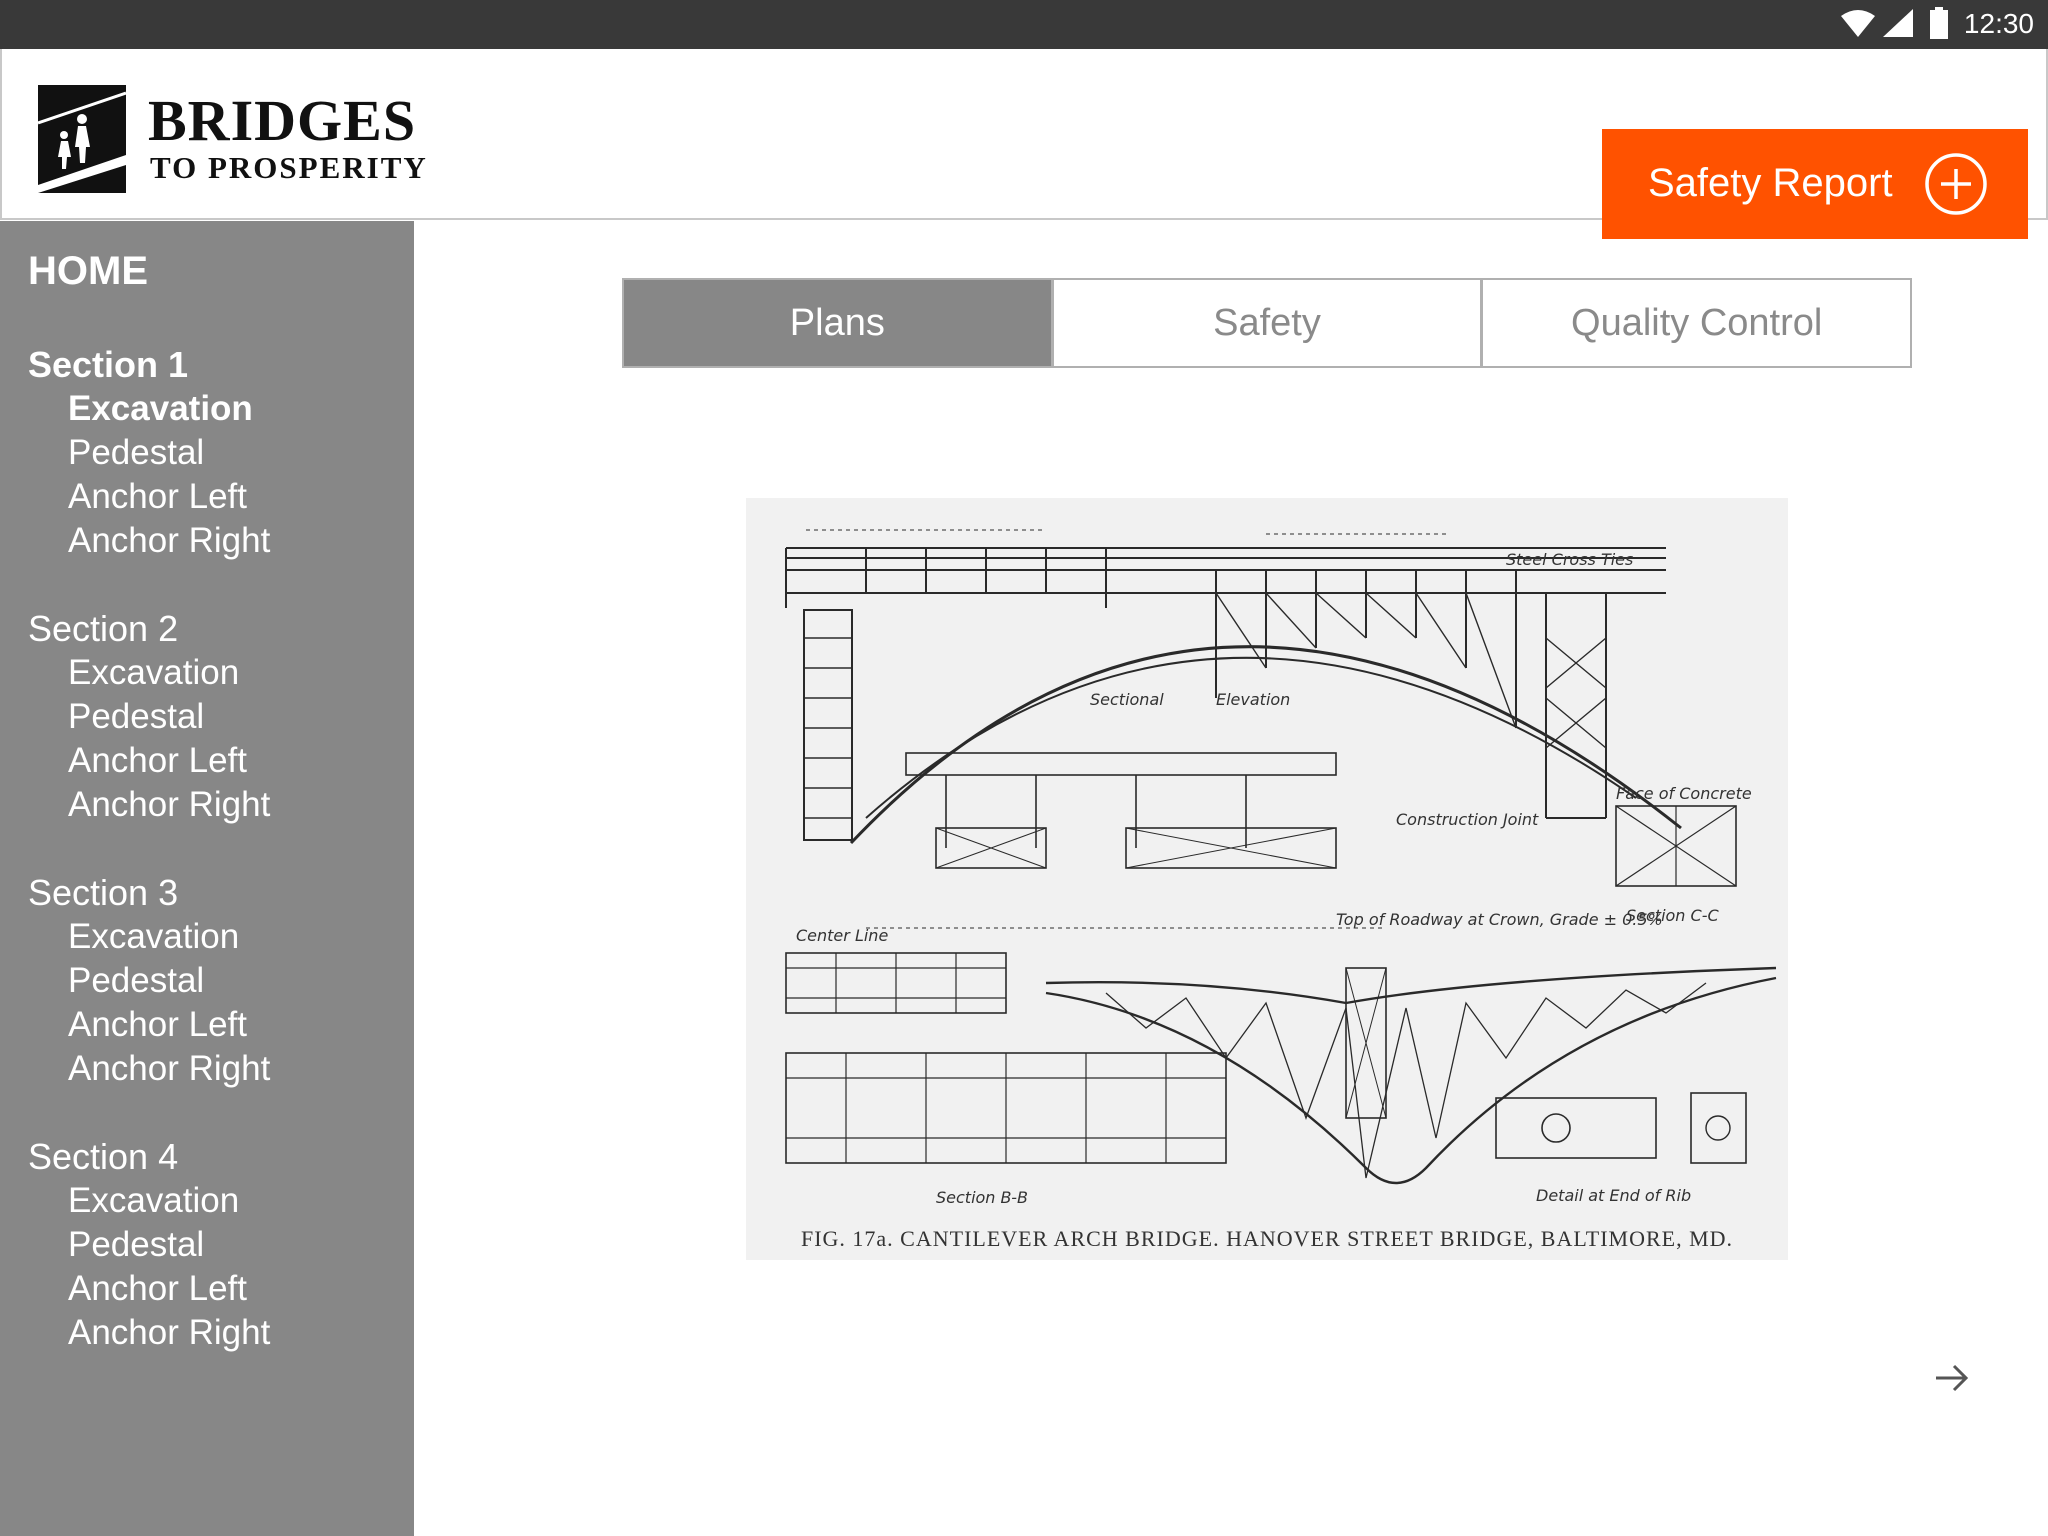 The height and width of the screenshot is (1536, 2048). What do you see at coordinates (1998, 23) in the screenshot?
I see `status-time: 12:30` at bounding box center [1998, 23].